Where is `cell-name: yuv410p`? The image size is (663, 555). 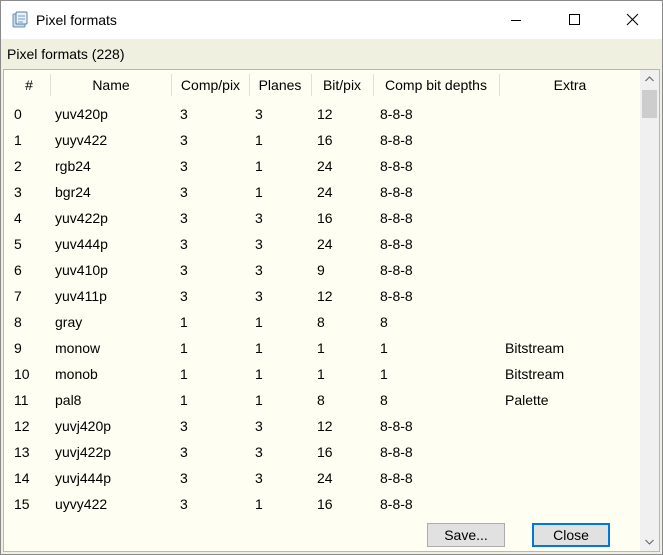
cell-name: yuv410p is located at coordinates (81, 270).